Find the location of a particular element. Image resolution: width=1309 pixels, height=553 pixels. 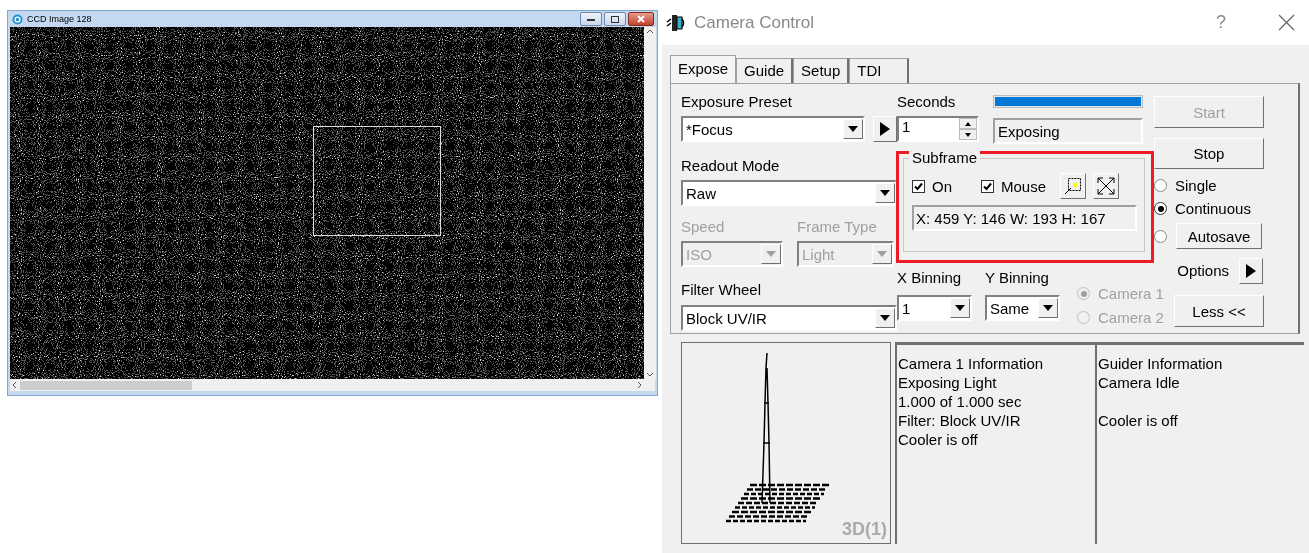

scroll-up-icon is located at coordinates (650, 31).